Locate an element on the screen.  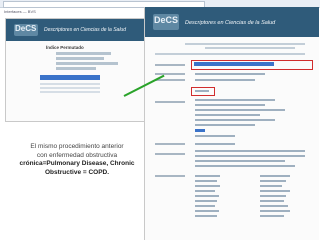
caption-line-3-text: crónica=Pulmonary Disease, Chronic is located at coordinates (77, 163).